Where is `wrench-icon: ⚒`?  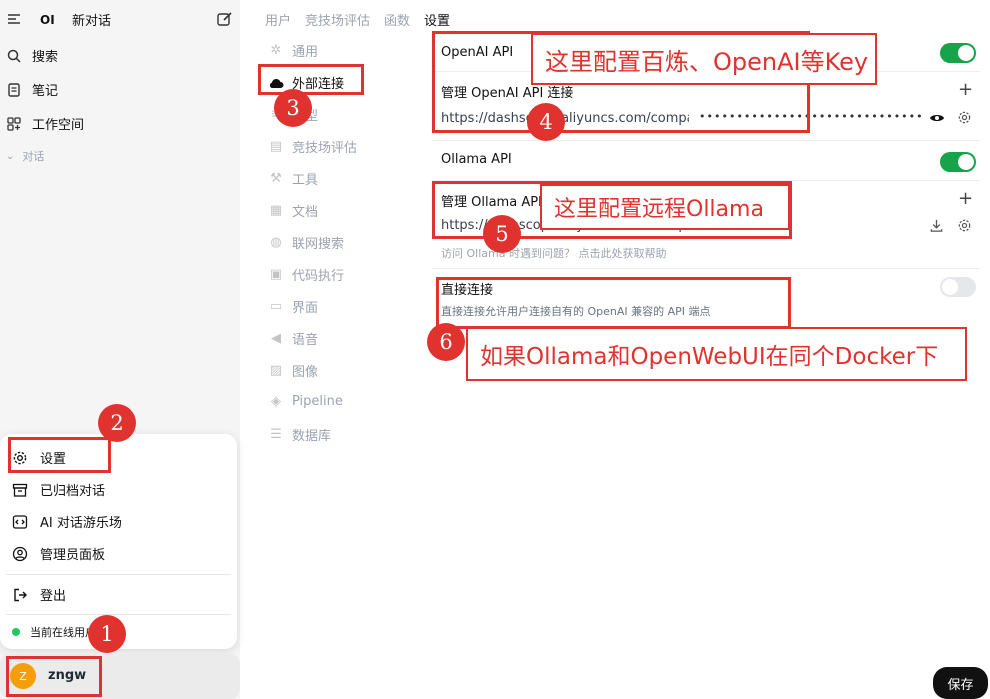
wrench-icon: ⚒ is located at coordinates (276, 178).